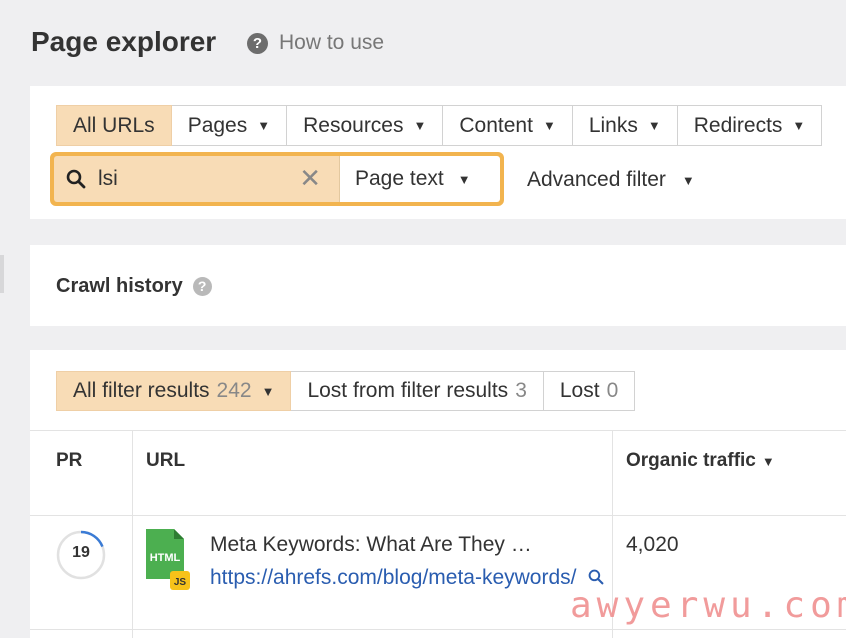 This screenshot has width=846, height=638. What do you see at coordinates (417, 391) in the screenshot?
I see `tab-lost-from-filter-results: Lost from filter results 3` at bounding box center [417, 391].